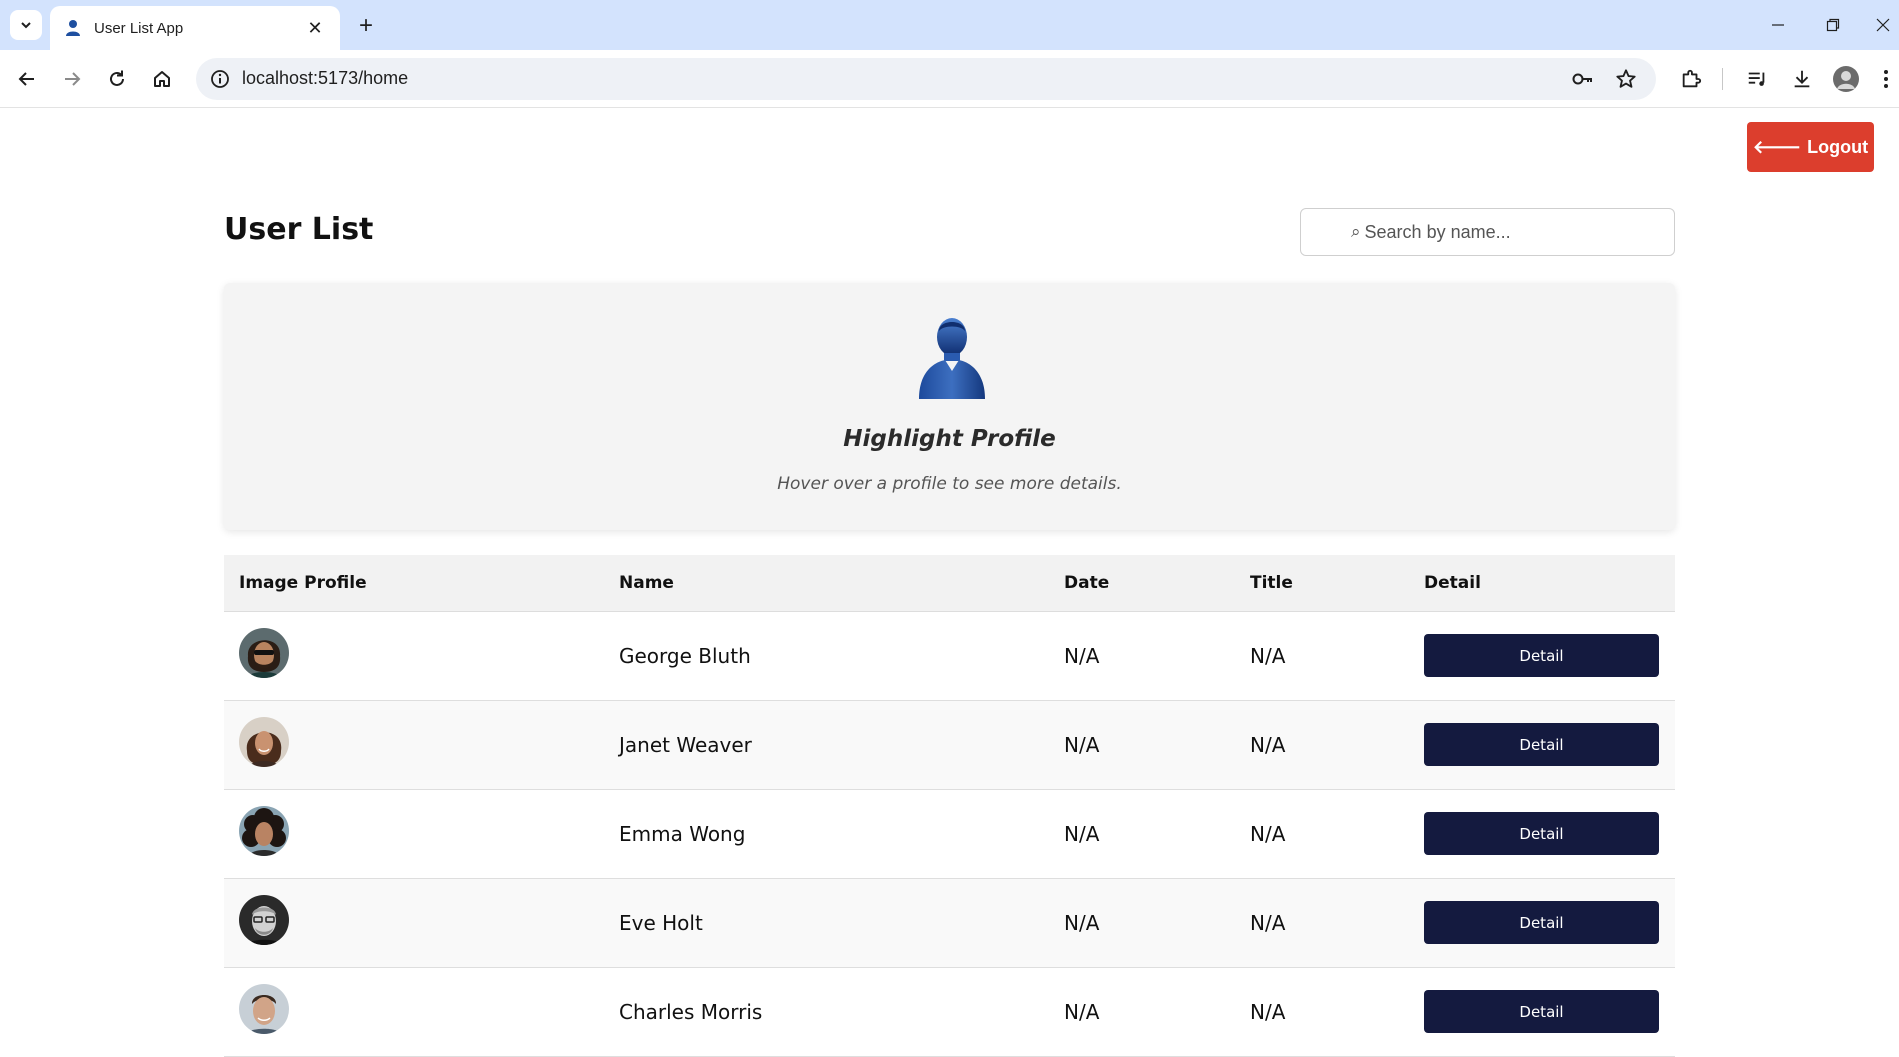  Describe the element at coordinates (1626, 79) in the screenshot. I see `star-icon` at that location.